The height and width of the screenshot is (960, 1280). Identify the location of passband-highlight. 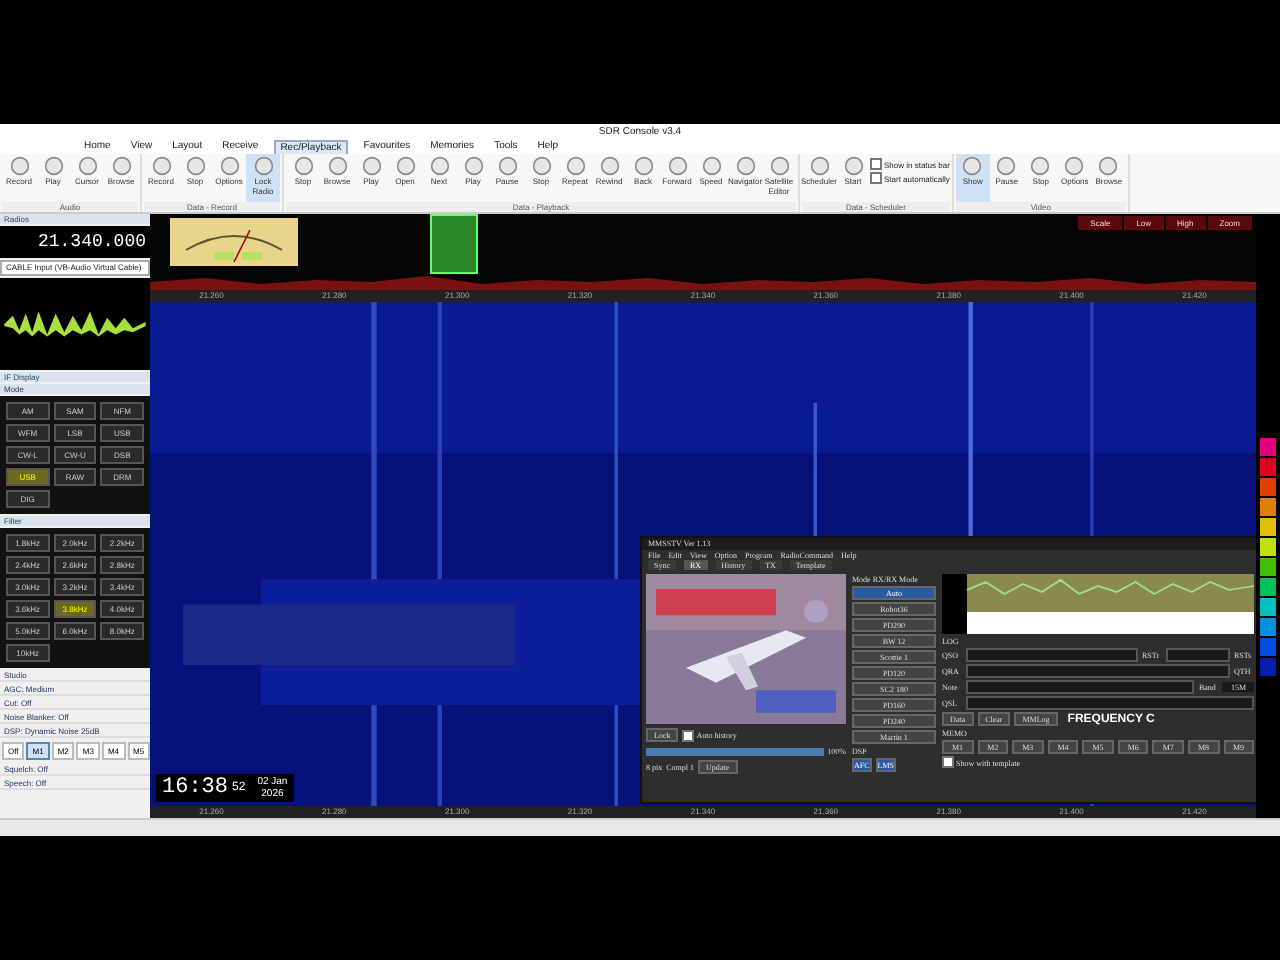
(454, 244).